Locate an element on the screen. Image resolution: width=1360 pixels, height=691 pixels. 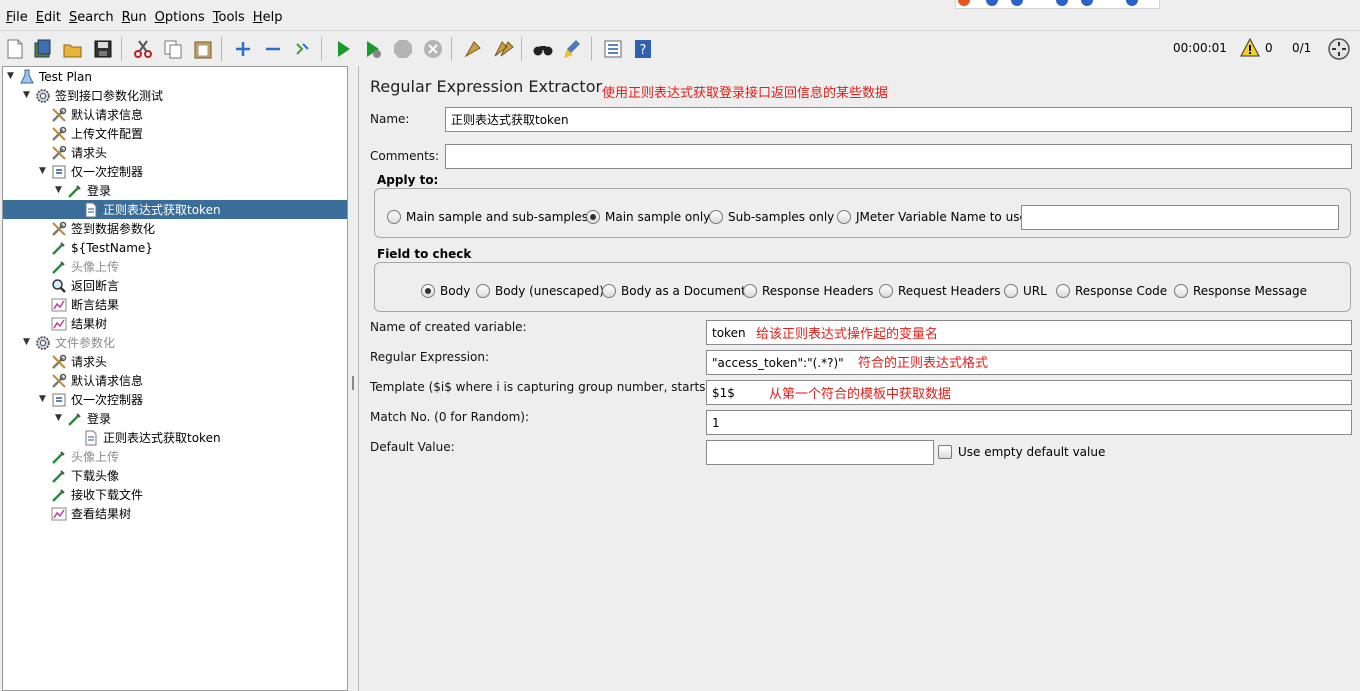
menu-run: Run is located at coordinates (134, 17).